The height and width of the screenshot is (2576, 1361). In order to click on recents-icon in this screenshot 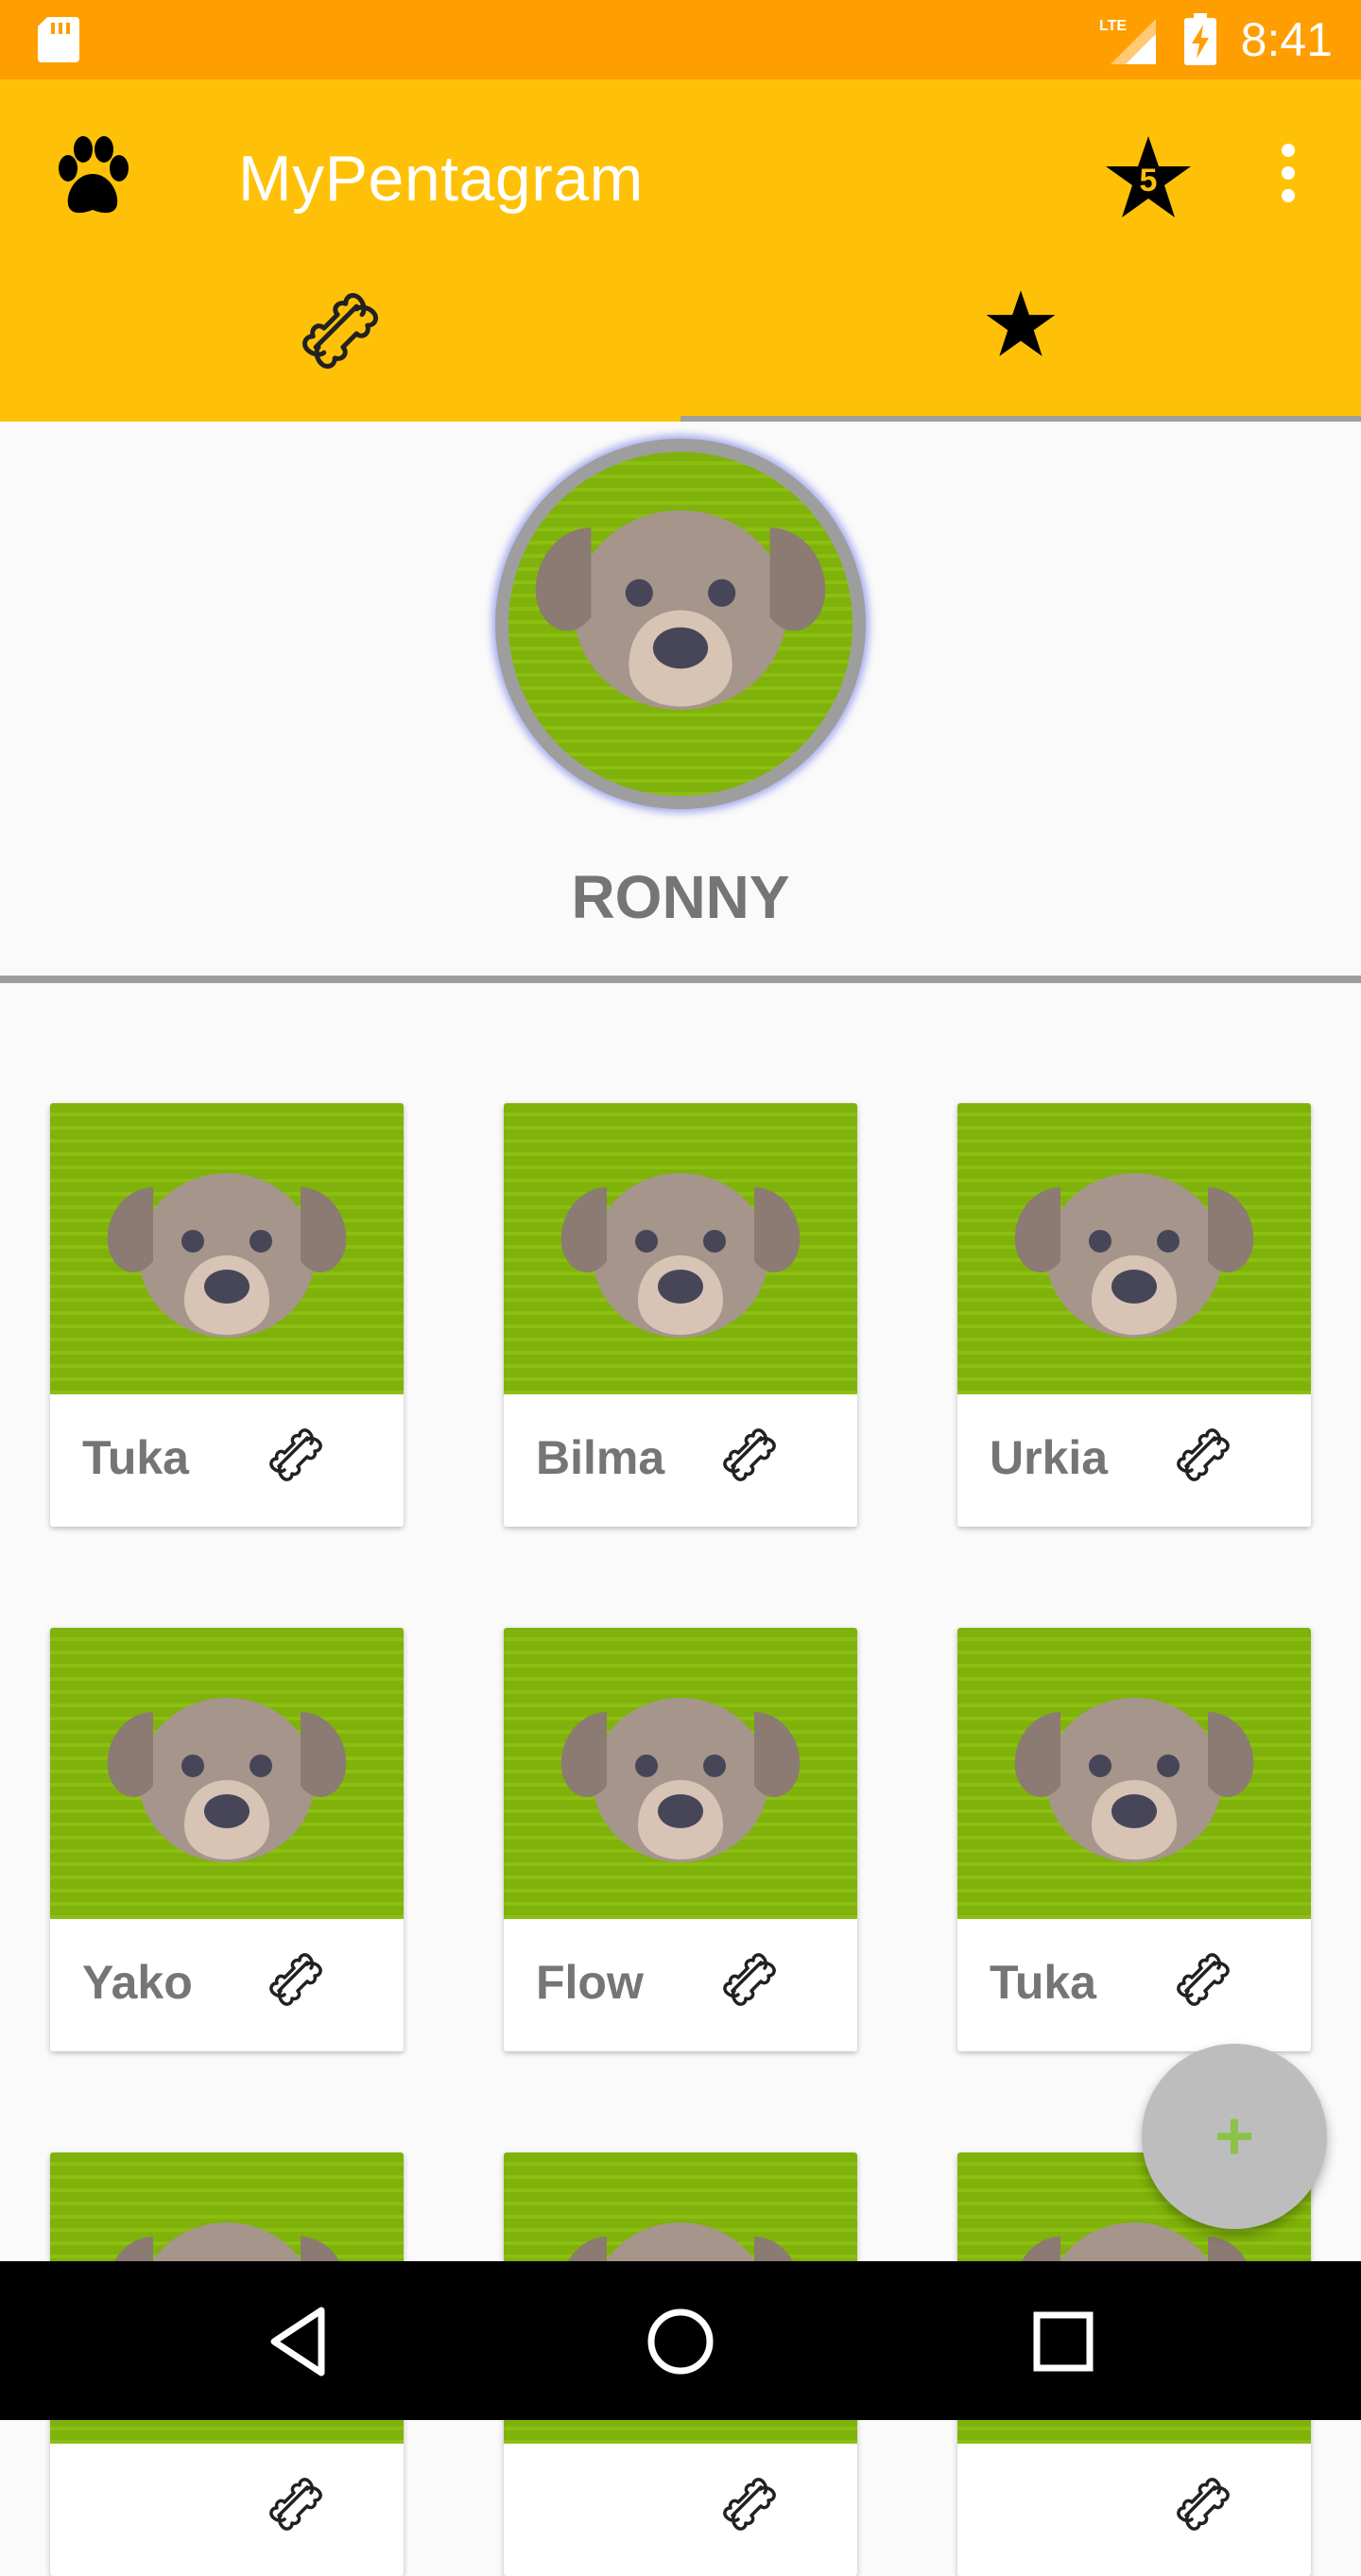, I will do `click(1063, 2341)`.